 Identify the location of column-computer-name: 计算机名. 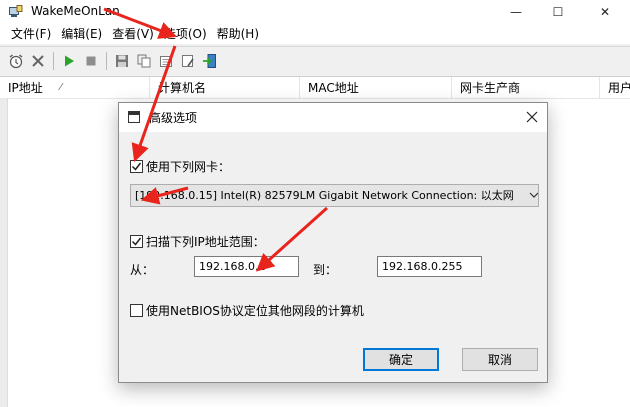
(225, 88).